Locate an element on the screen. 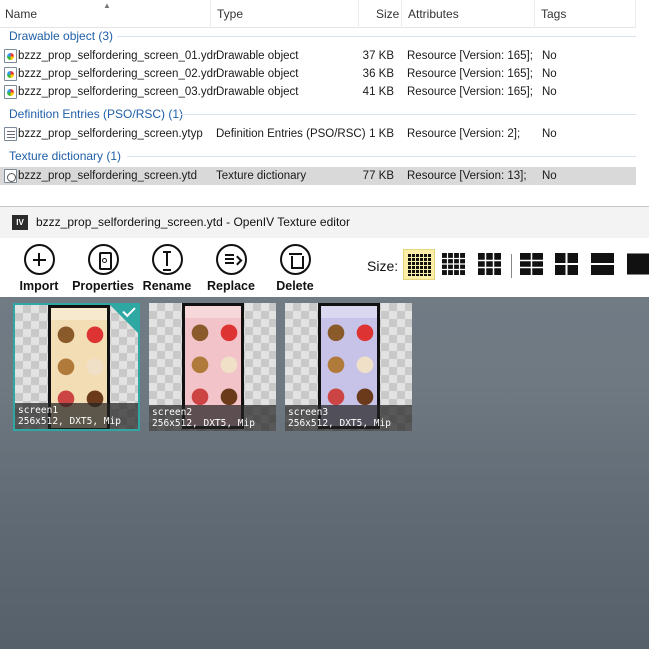  texture-caption: screen2 256x512, DXT5, Mip is located at coordinates (212, 418).